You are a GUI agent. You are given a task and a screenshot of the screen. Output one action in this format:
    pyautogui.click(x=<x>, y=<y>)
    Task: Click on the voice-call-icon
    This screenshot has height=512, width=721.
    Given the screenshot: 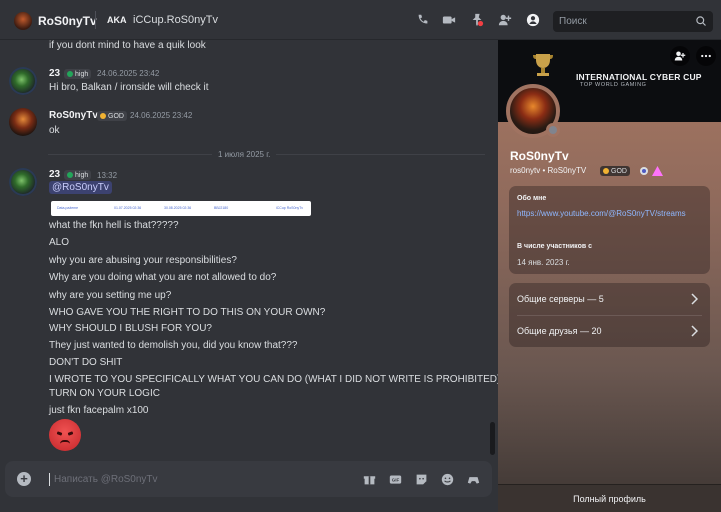 What is the action you would take?
    pyautogui.click(x=423, y=20)
    